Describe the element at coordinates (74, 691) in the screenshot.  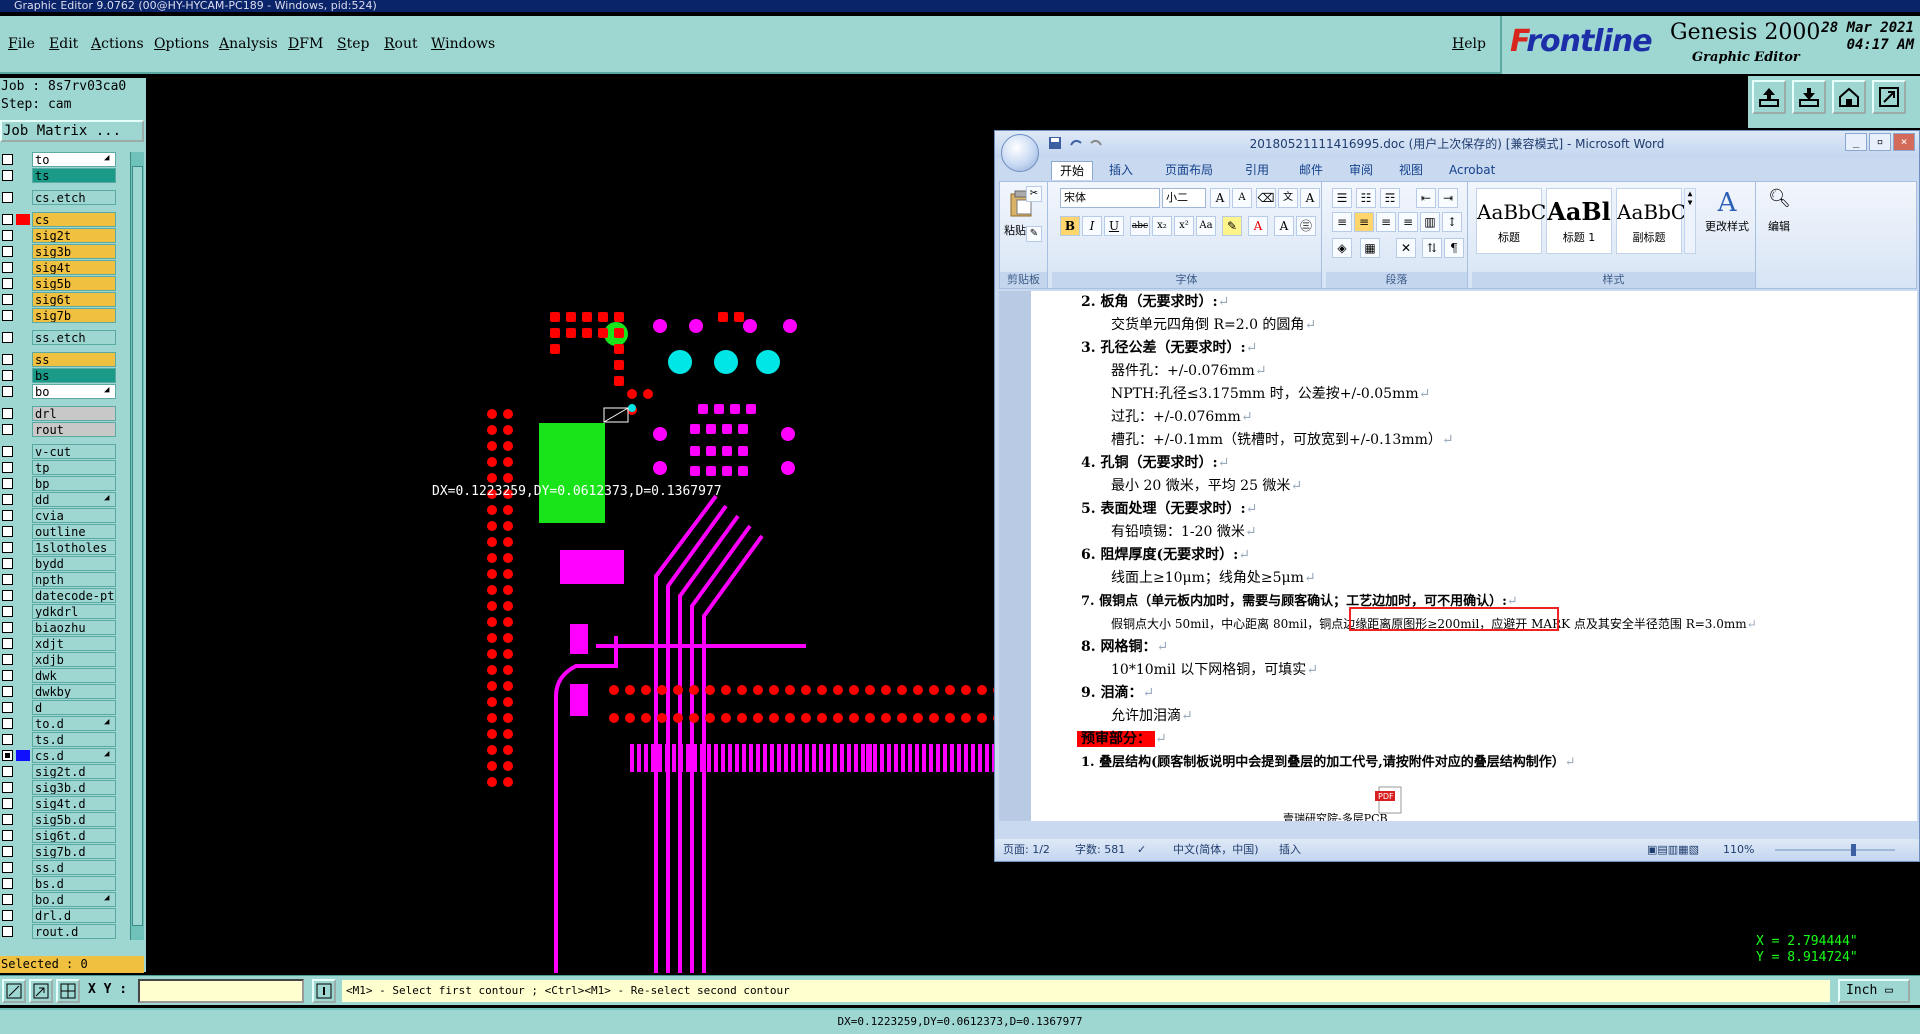
I see `layer-name: dwkby` at that location.